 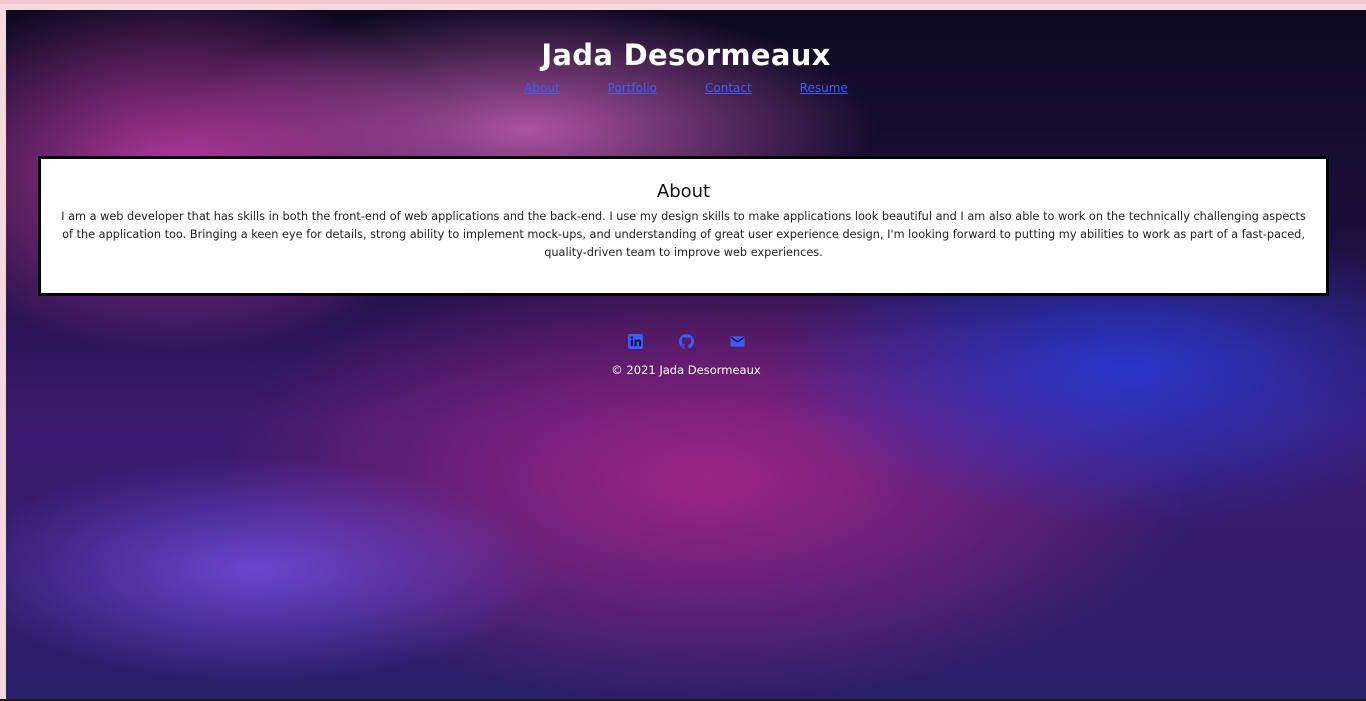 I want to click on nav-link-portfolio: Portfolio, so click(x=632, y=88).